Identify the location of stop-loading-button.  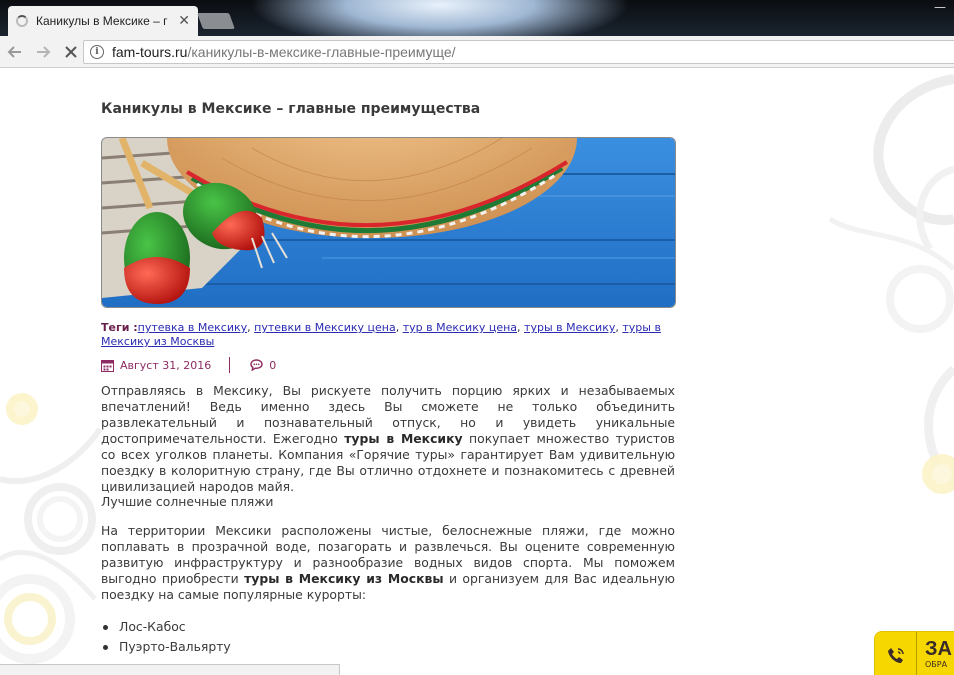
(71, 52).